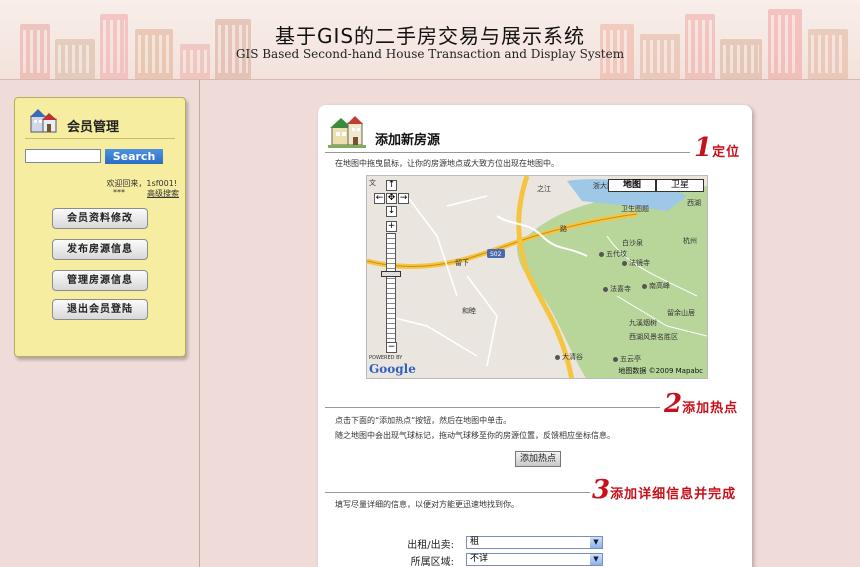 This screenshot has height=567, width=860. What do you see at coordinates (690, 241) in the screenshot?
I see `map-label: 杭州` at bounding box center [690, 241].